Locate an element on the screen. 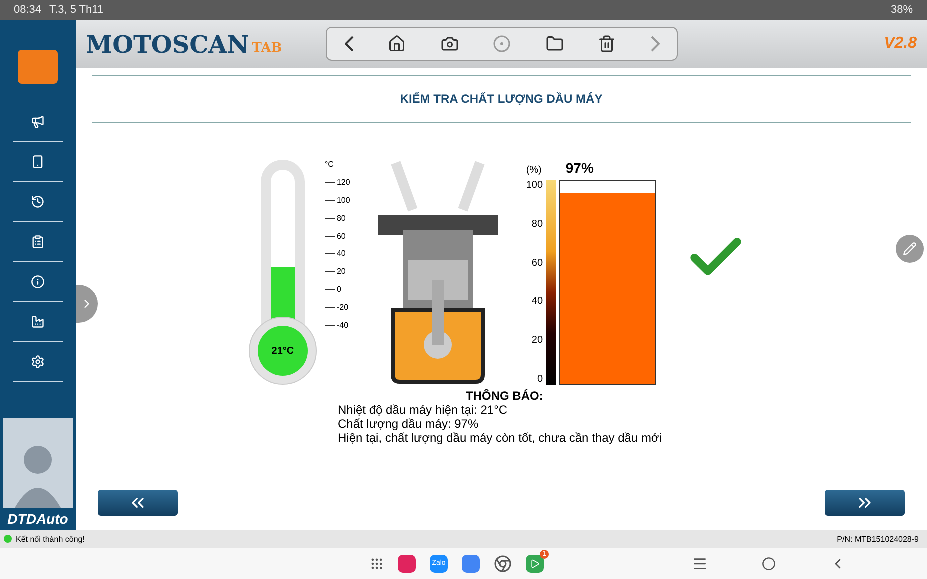 This screenshot has height=579, width=927. serial-number: P/N: MTB151024028-9 is located at coordinates (878, 539).